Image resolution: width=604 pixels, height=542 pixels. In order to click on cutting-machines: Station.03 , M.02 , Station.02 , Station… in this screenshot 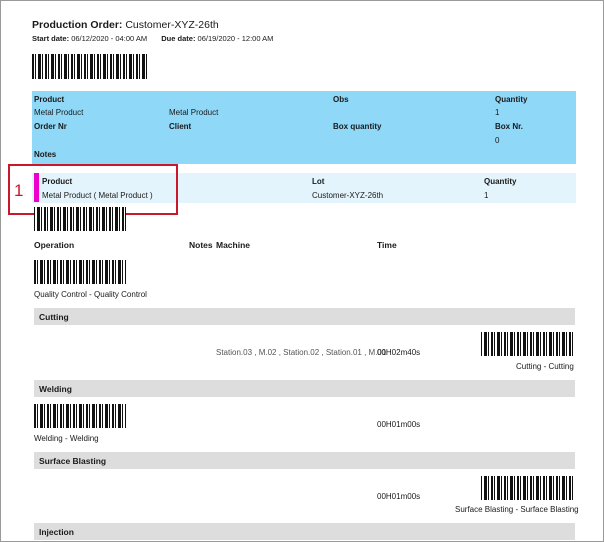, I will do `click(301, 352)`.